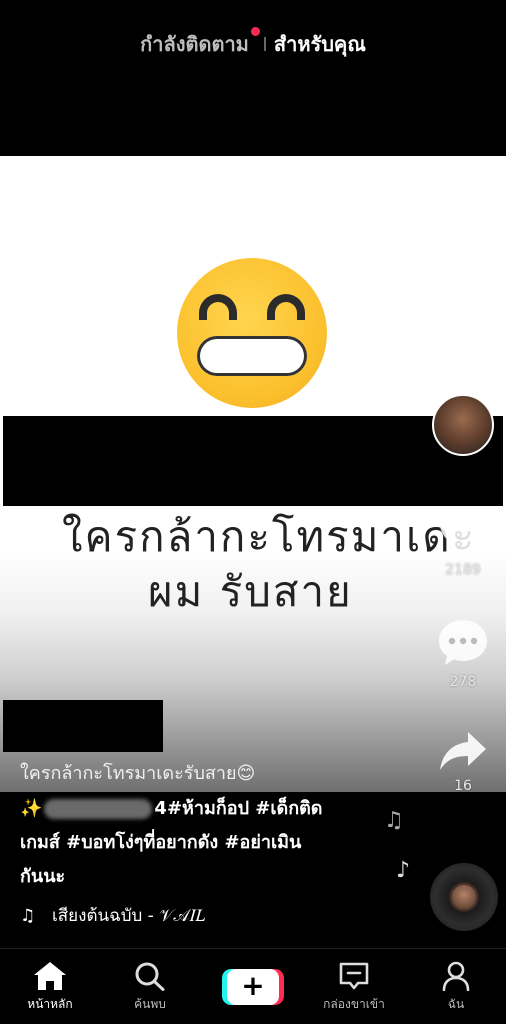 The image size is (506, 1024). What do you see at coordinates (463, 642) in the screenshot?
I see `comment-icon` at bounding box center [463, 642].